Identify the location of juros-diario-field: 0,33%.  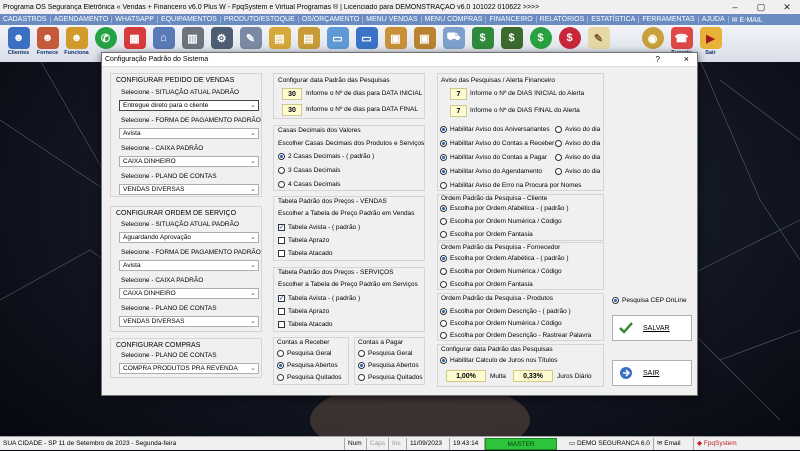
(533, 376).